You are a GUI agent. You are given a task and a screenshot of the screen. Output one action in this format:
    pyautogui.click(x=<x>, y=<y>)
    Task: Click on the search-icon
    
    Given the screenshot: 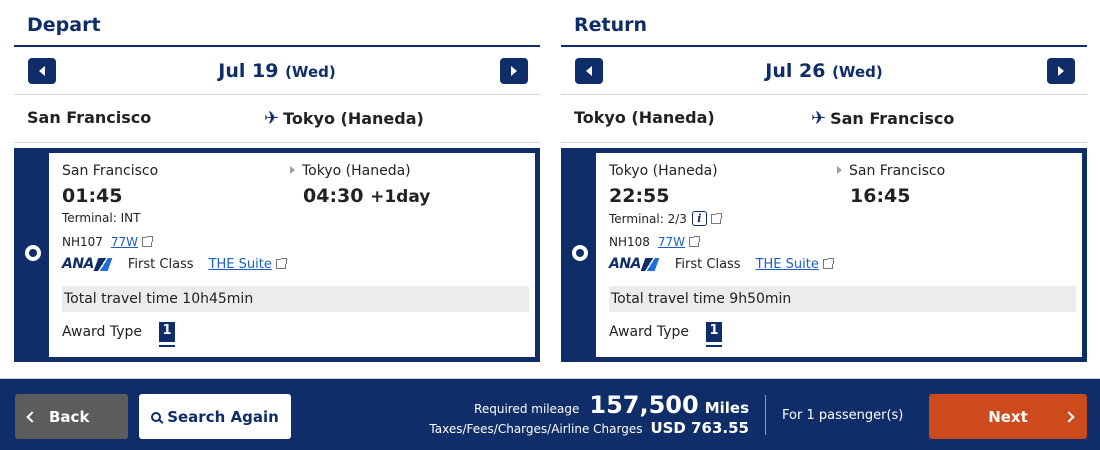 What is the action you would take?
    pyautogui.click(x=156, y=416)
    